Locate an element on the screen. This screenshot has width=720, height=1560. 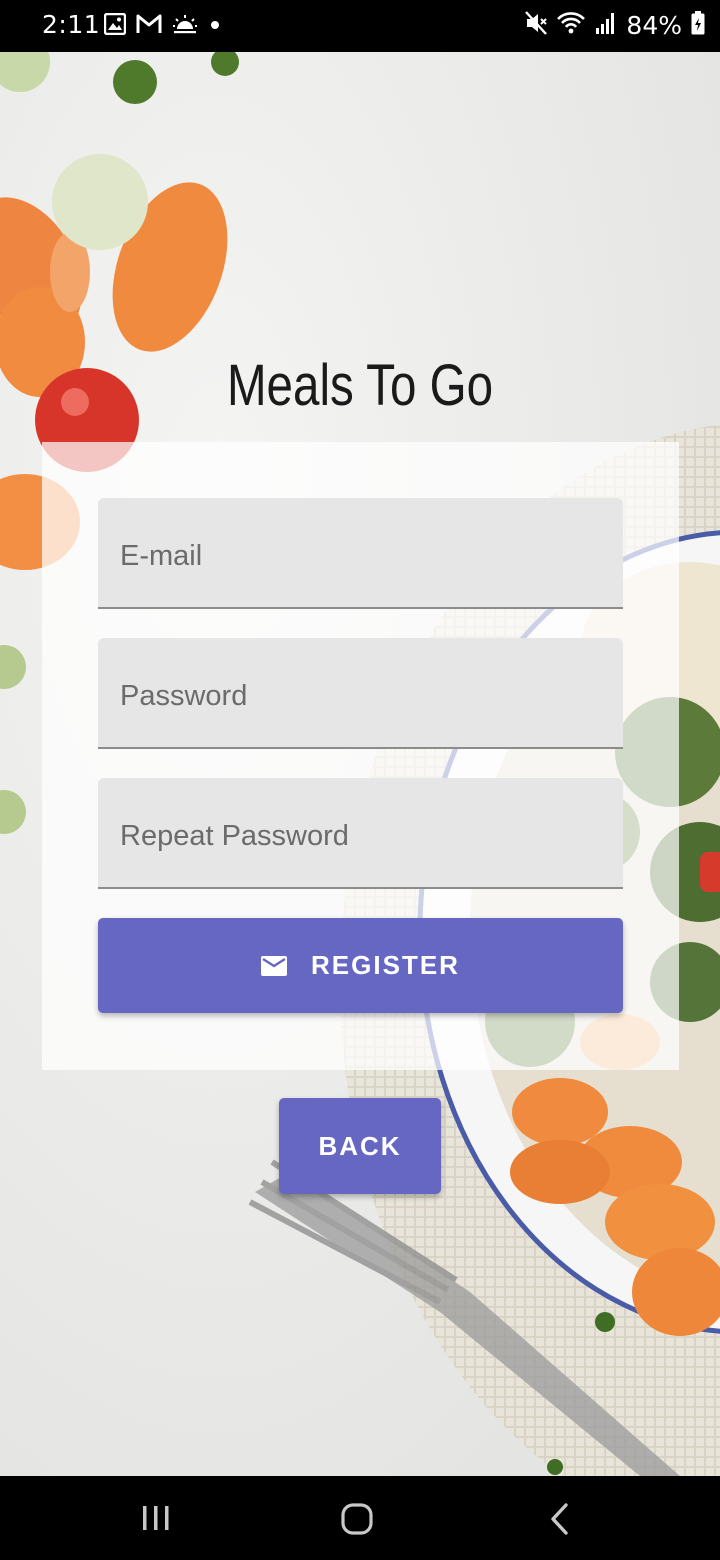
repeat-password-field is located at coordinates (360, 833).